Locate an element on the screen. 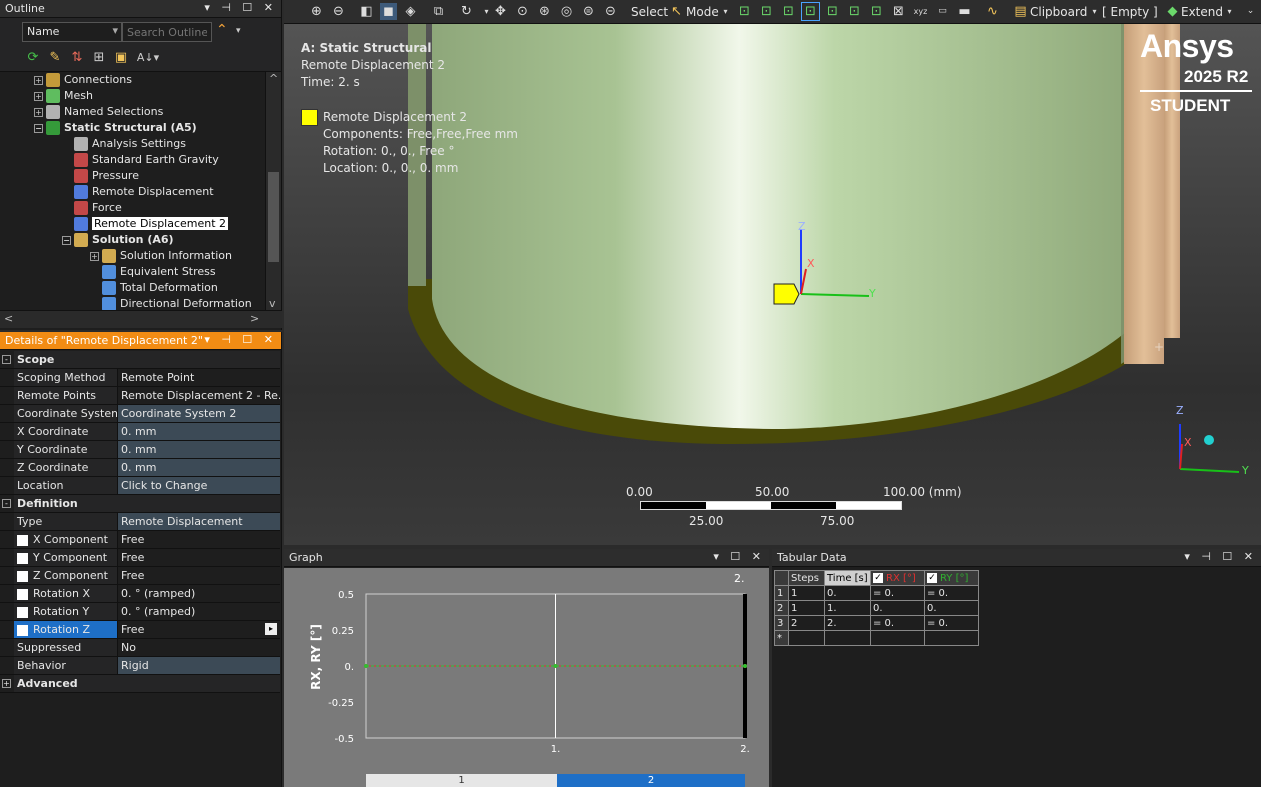 The height and width of the screenshot is (787, 1261). section-toggle-icon: + is located at coordinates (6, 683).